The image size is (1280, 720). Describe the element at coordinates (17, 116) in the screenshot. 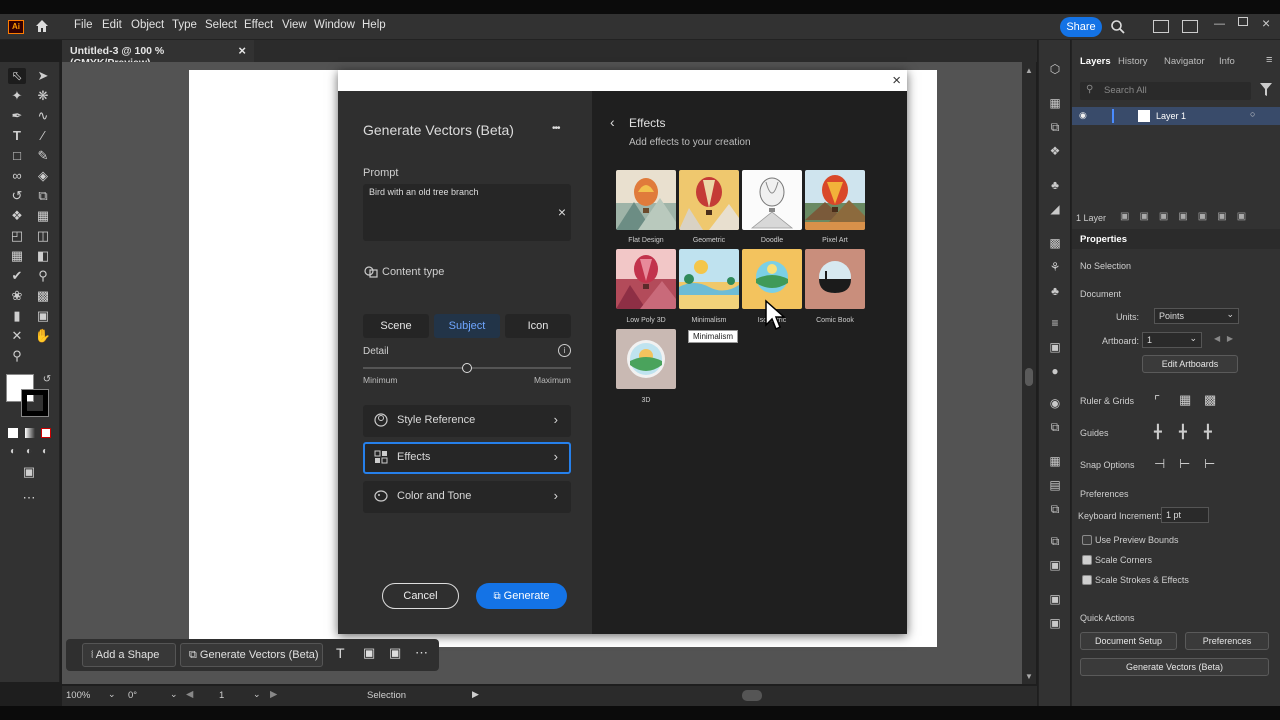

I see `pen-tool-icon: ✒` at that location.